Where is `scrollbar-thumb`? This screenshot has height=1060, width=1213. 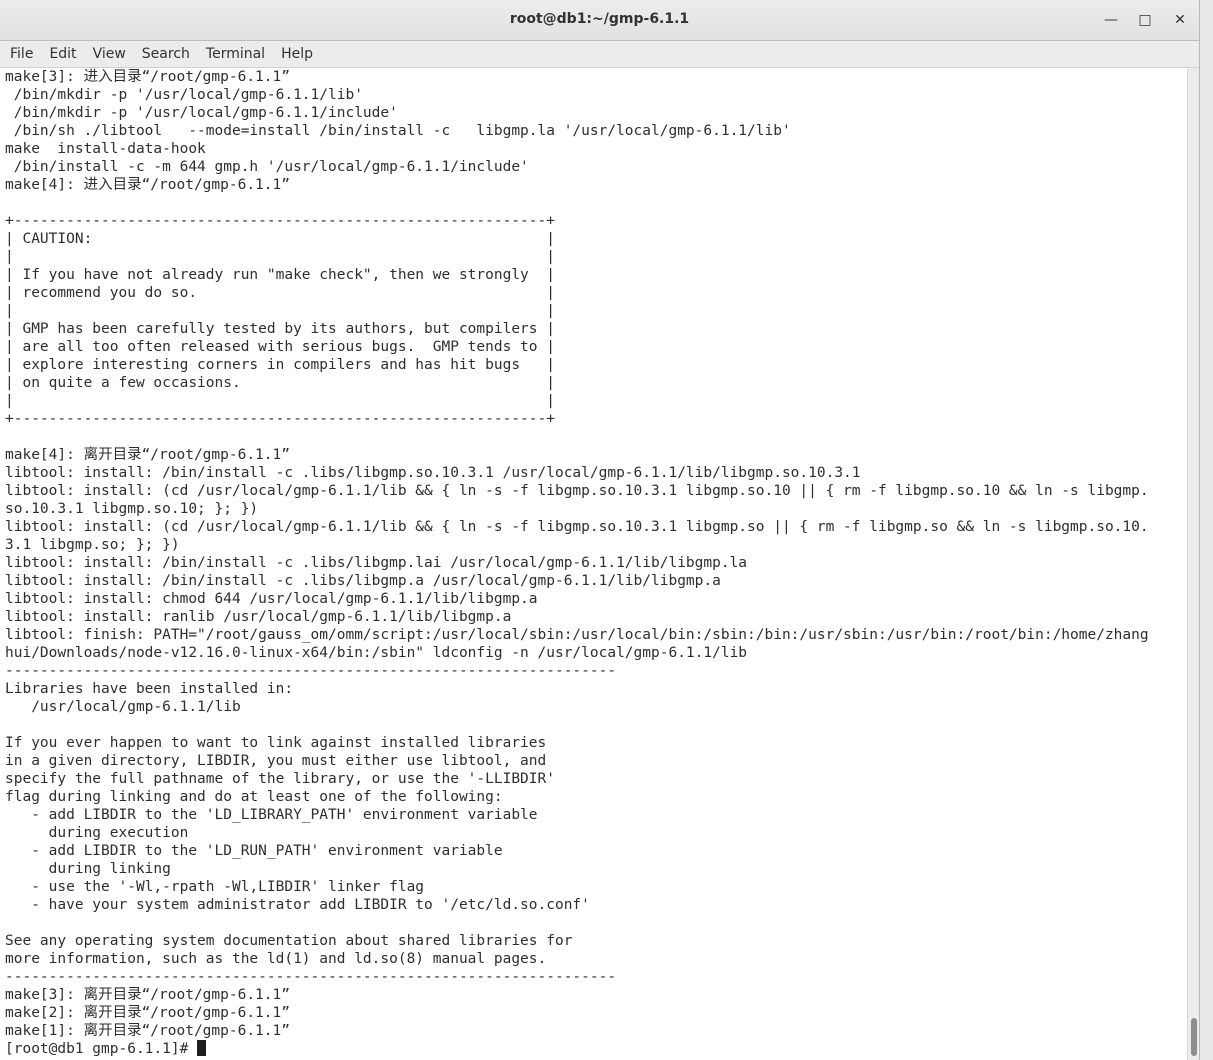
scrollbar-thumb is located at coordinates (1194, 1037).